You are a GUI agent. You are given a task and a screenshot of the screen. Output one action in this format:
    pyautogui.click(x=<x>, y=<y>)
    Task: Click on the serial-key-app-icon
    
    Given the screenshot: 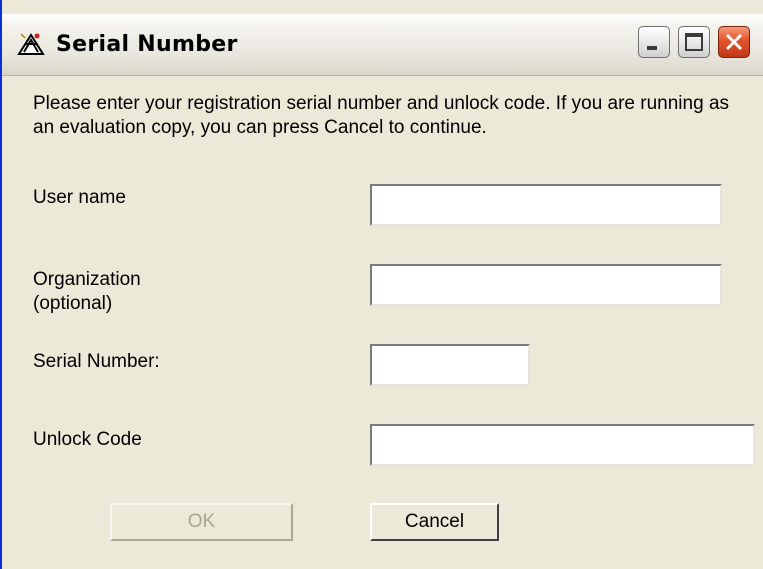 What is the action you would take?
    pyautogui.click(x=31, y=44)
    